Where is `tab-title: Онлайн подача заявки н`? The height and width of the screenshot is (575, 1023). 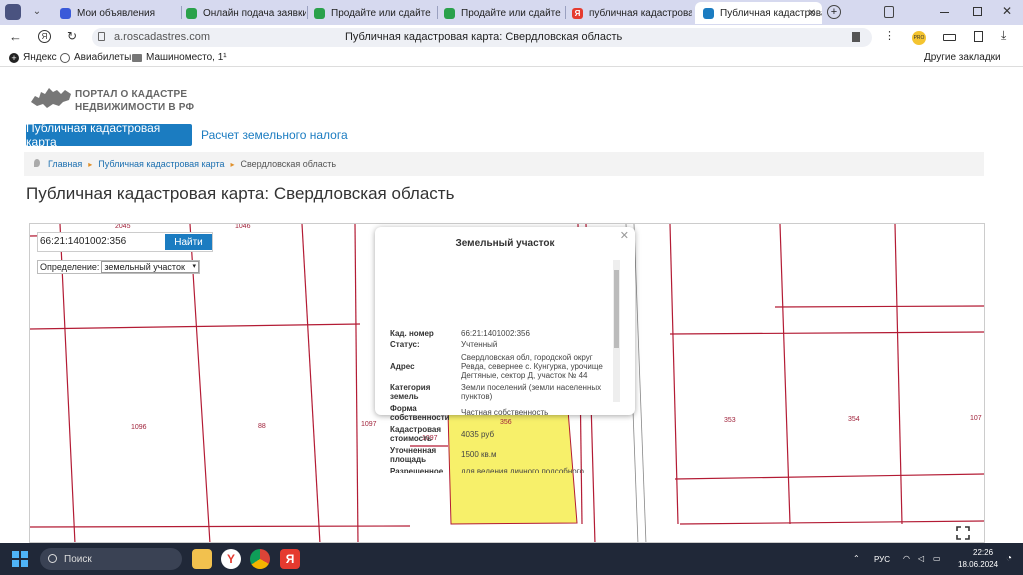 tab-title: Онлайн подача заявки н is located at coordinates (254, 13).